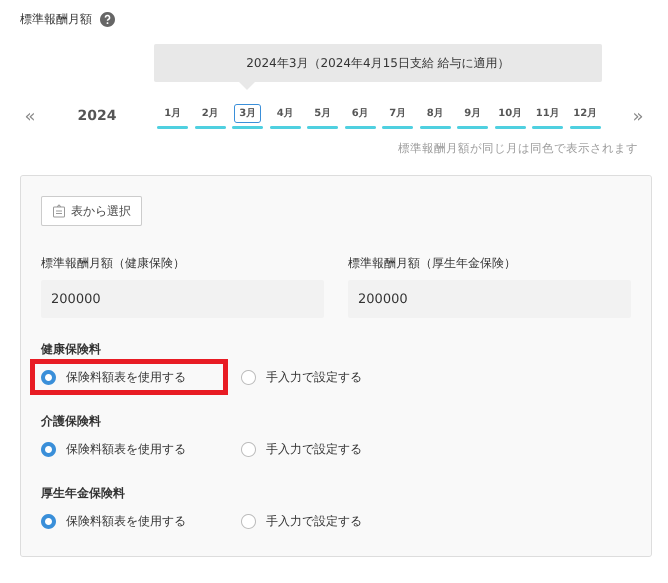  What do you see at coordinates (97, 116) in the screenshot?
I see `year-label: 2024` at bounding box center [97, 116].